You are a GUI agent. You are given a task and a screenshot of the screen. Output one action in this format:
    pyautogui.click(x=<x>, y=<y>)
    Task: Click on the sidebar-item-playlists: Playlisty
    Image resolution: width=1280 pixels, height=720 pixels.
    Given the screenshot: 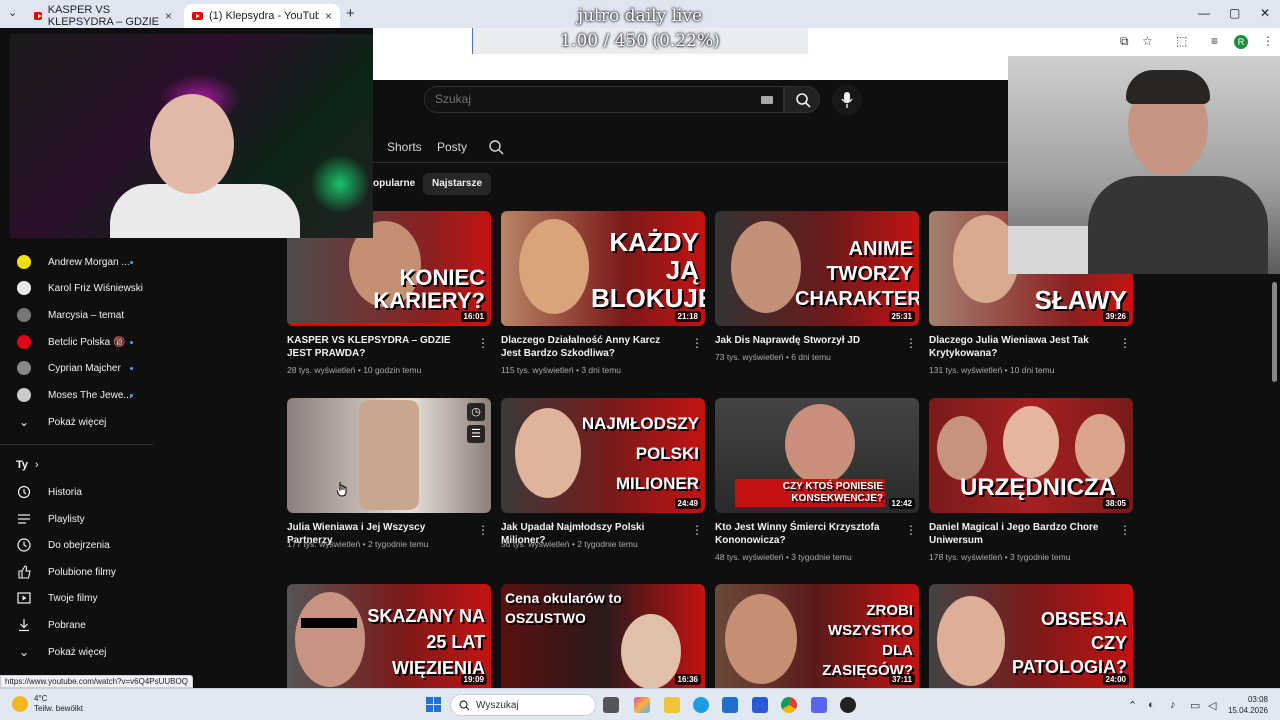 What is the action you would take?
    pyautogui.click(x=76, y=519)
    